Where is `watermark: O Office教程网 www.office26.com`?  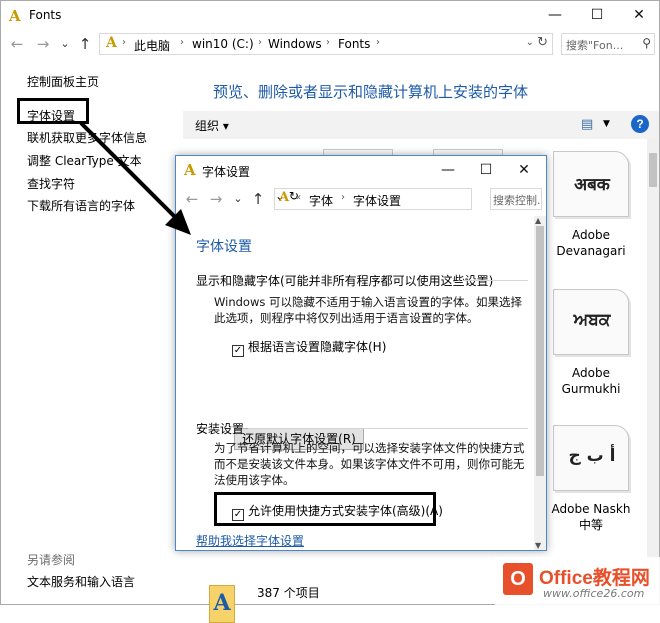 watermark: O Office教程网 www.office26.com is located at coordinates (577, 581).